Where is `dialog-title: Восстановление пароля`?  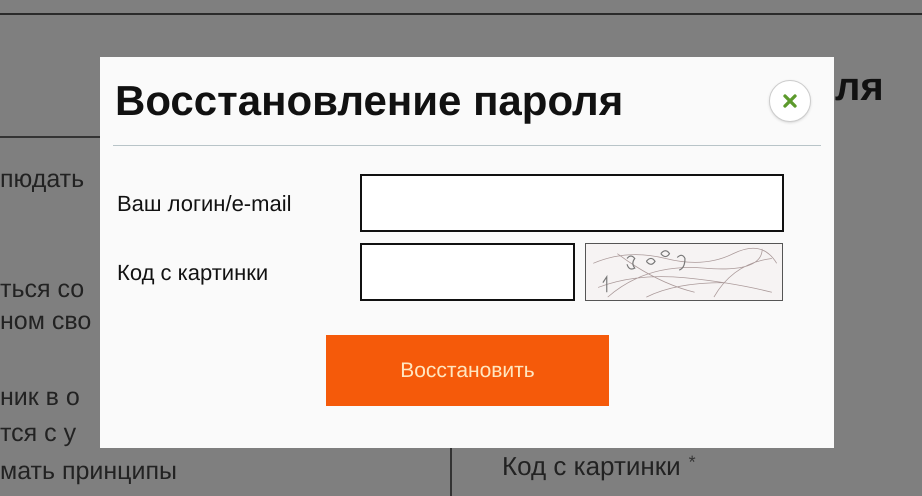
dialog-title: Восстановление пароля is located at coordinates (369, 101).